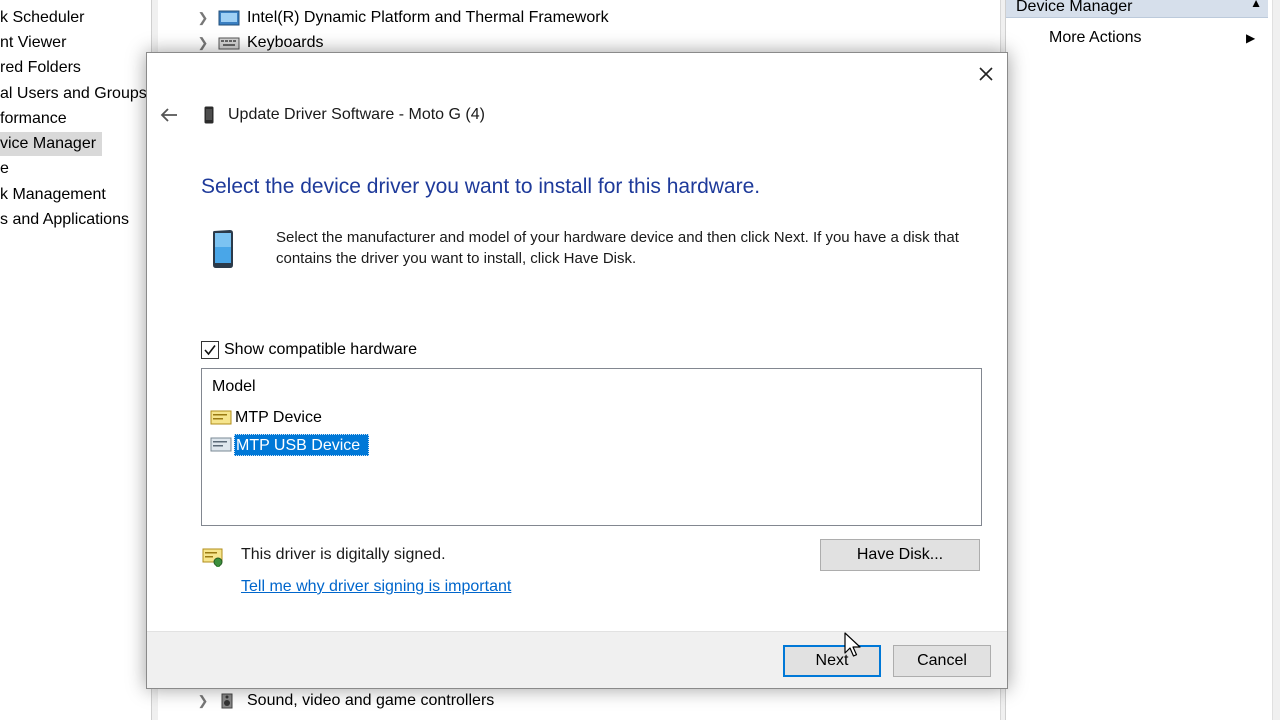  Describe the element at coordinates (229, 43) in the screenshot. I see `keyboard-icon` at that location.